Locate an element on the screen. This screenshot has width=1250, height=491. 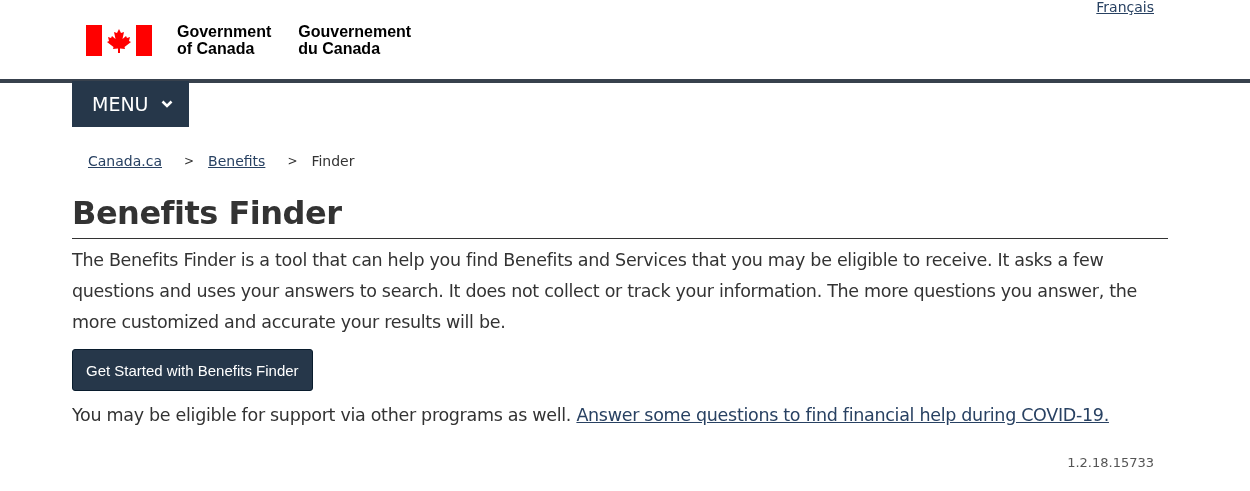
support-note: You may be eligible for support via other programs as well. Answer some questions to find financial help during COVID-19. is located at coordinates (591, 415).